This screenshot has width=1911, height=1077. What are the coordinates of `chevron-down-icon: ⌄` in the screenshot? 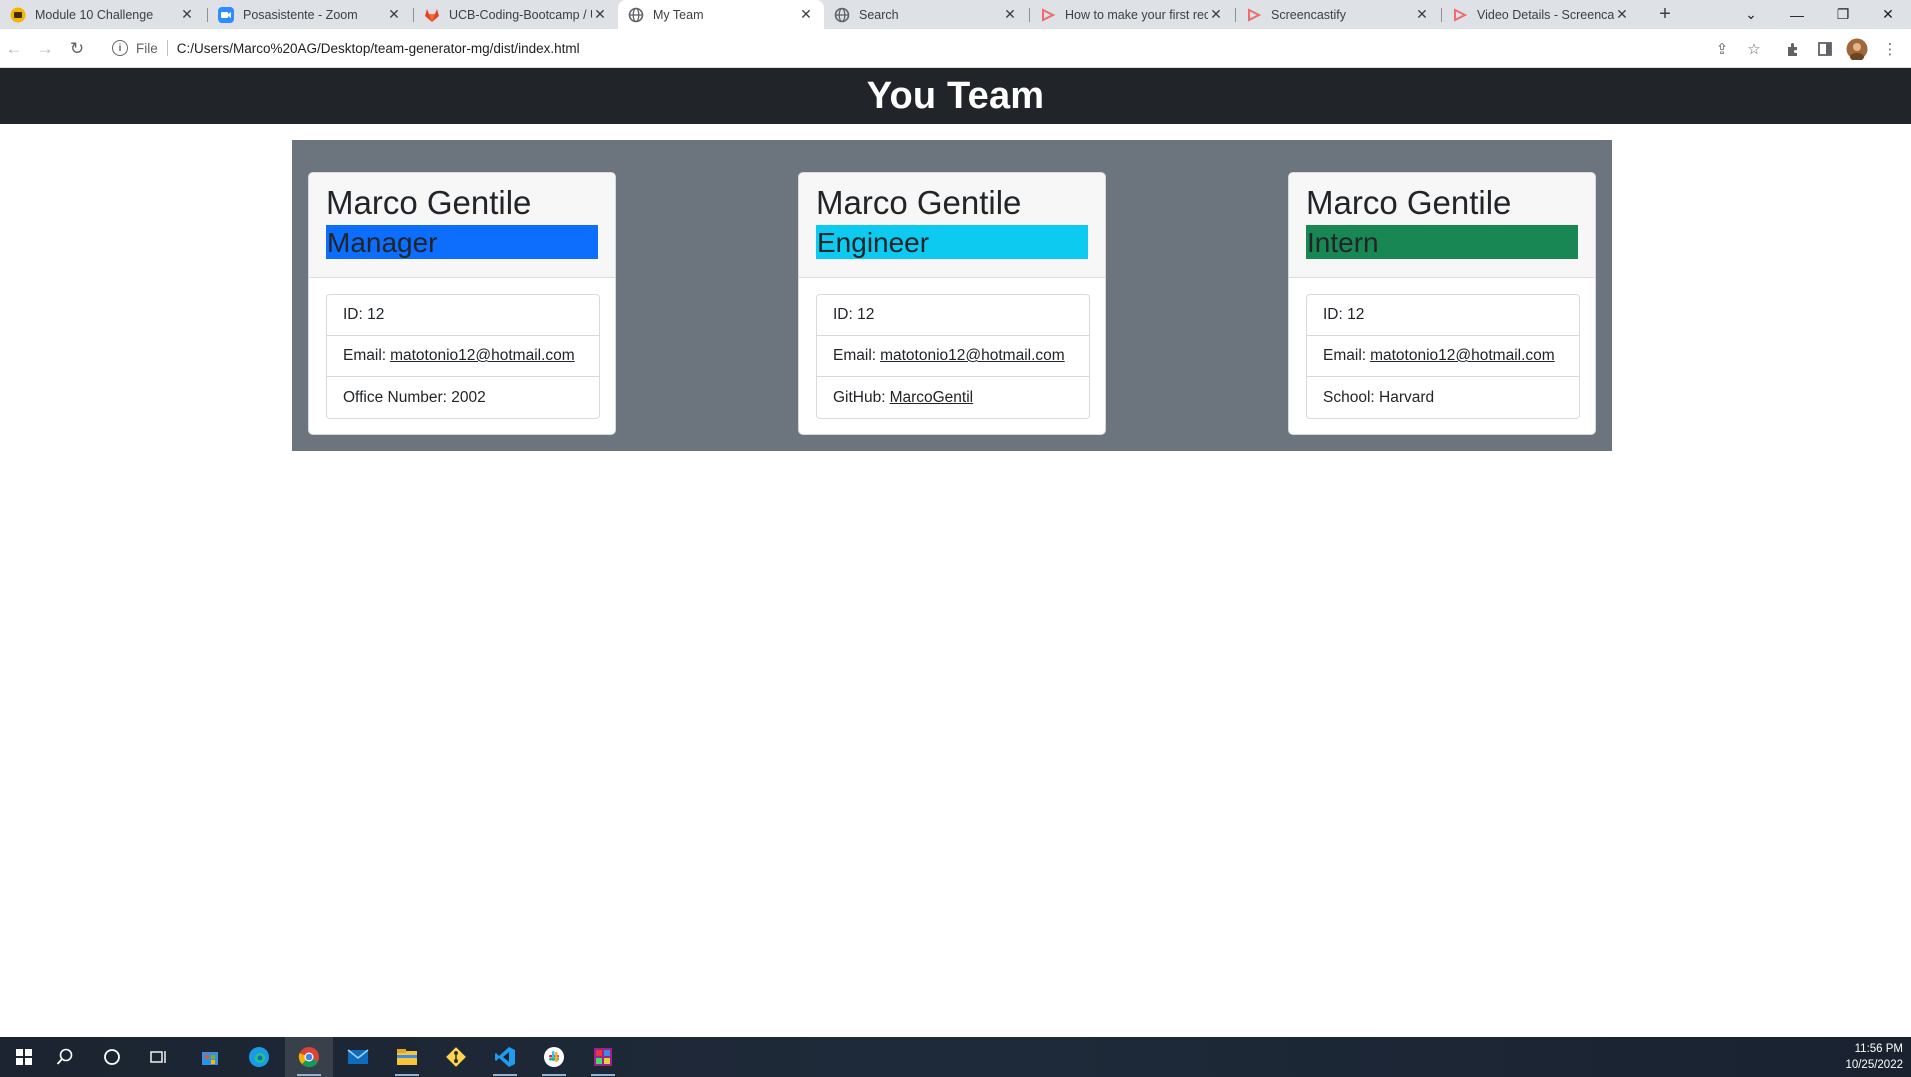 It's located at (1751, 14).